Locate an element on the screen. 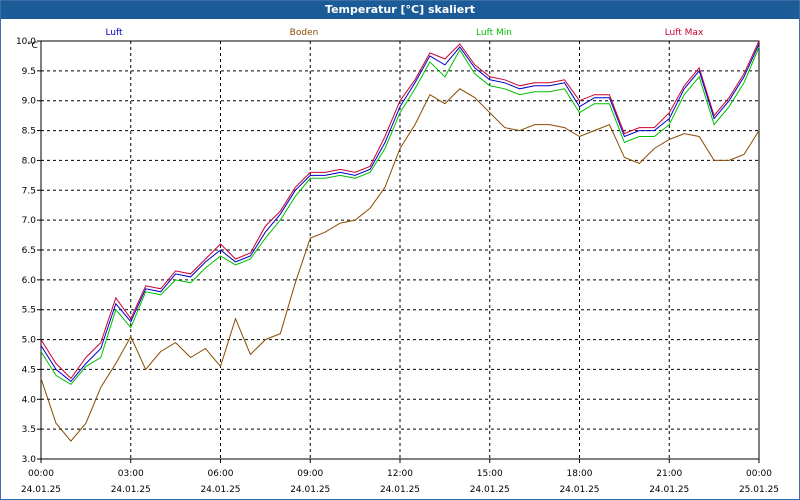 This screenshot has height=500, width=800. x-tick-label: 21:00 is located at coordinates (669, 474).